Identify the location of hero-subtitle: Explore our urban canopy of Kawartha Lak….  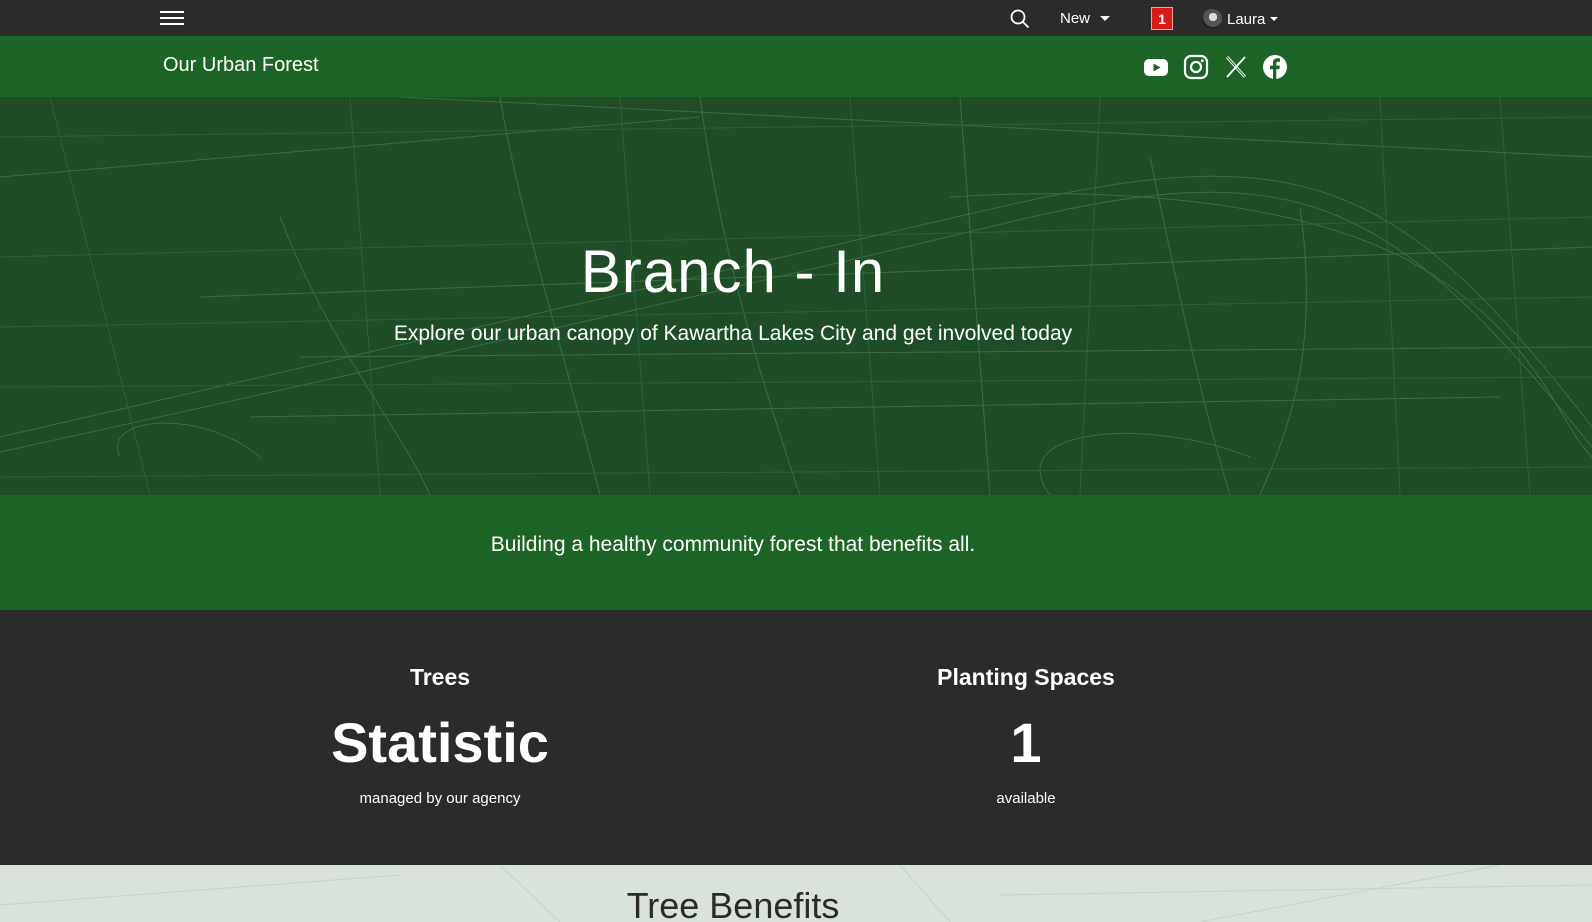
(733, 333).